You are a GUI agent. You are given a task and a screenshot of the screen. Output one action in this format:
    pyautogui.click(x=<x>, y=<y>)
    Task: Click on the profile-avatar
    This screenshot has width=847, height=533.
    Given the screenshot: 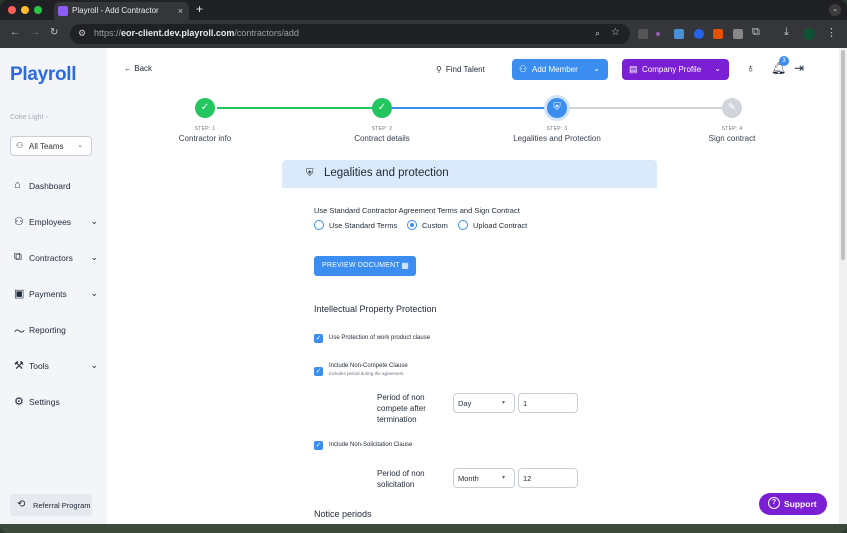 What is the action you would take?
    pyautogui.click(x=809, y=34)
    